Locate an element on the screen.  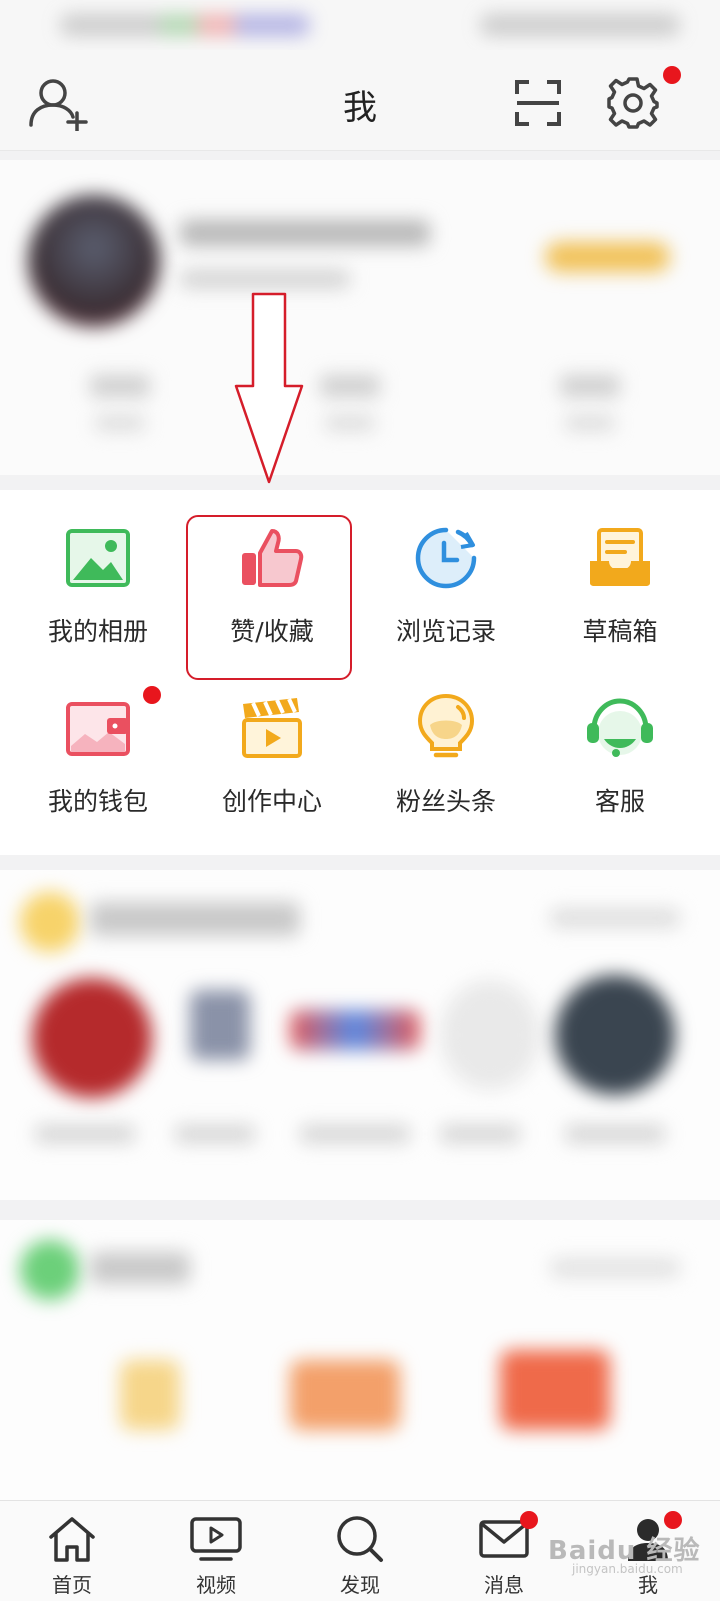
messages-notification-dot is located at coordinates (529, 1520).